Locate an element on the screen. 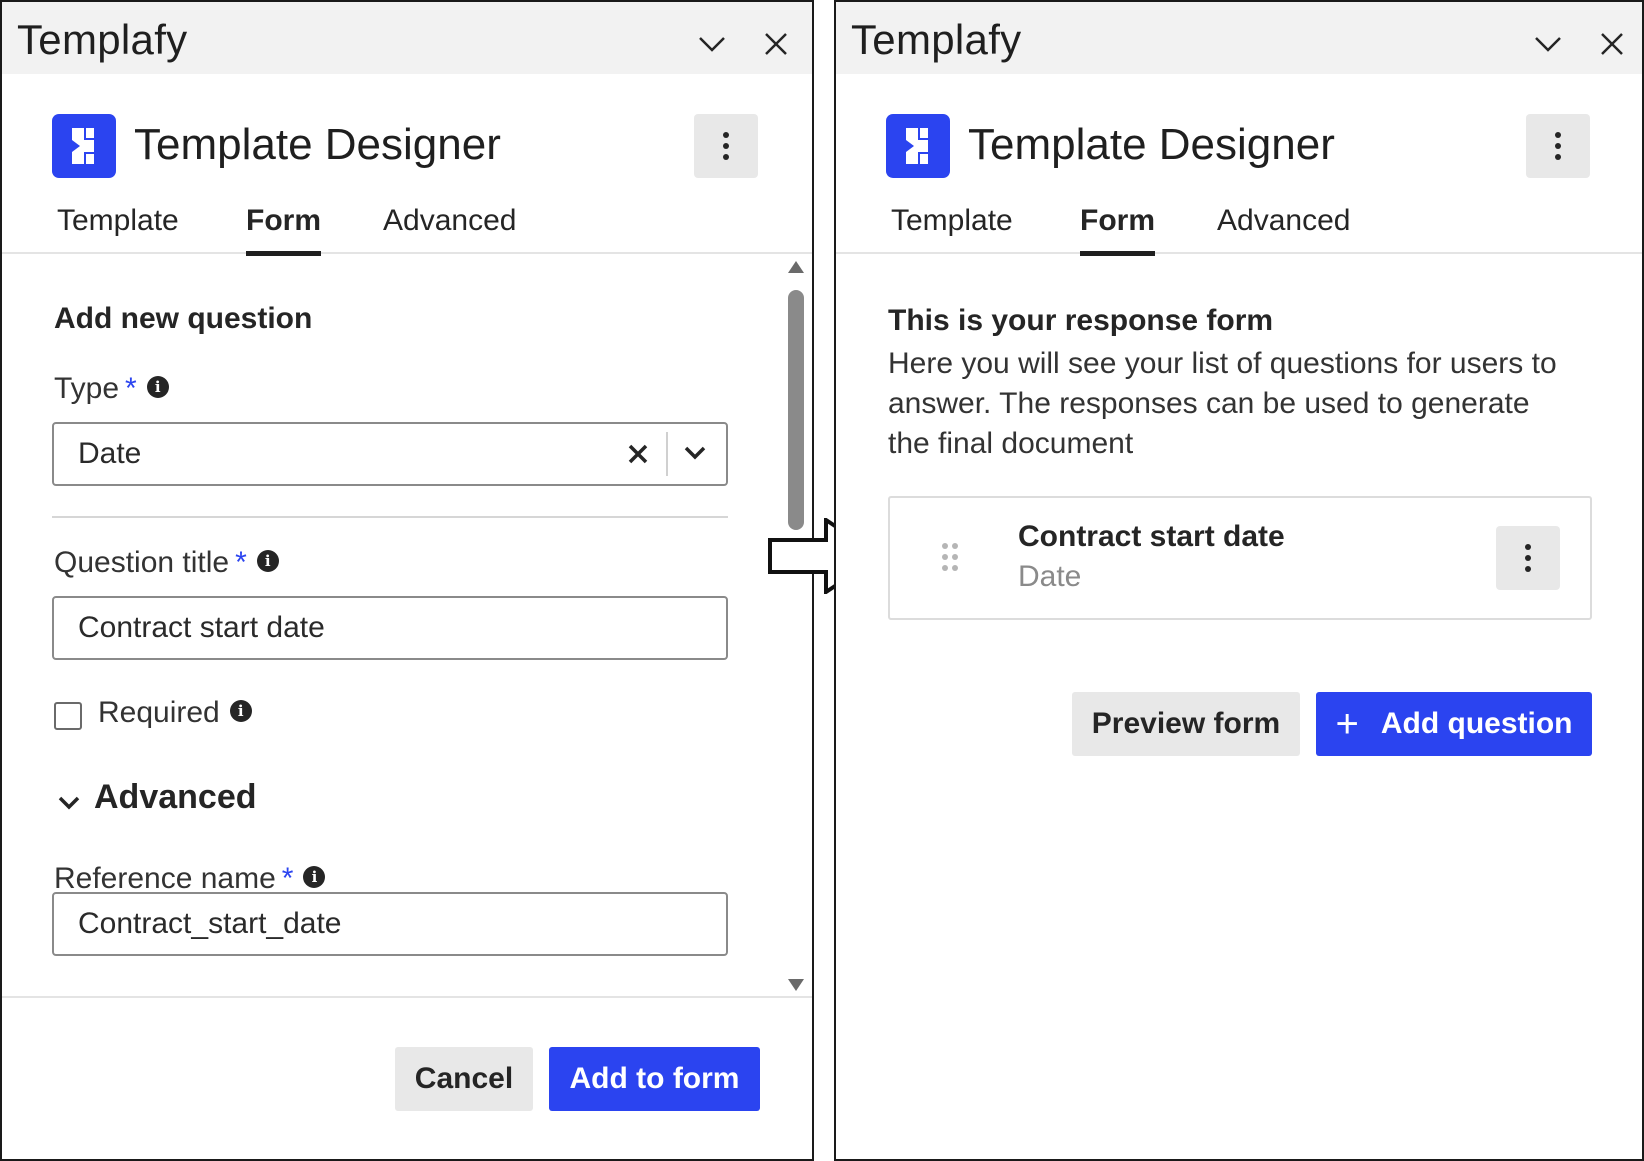  intro-title: This is your response form is located at coordinates (1081, 320).